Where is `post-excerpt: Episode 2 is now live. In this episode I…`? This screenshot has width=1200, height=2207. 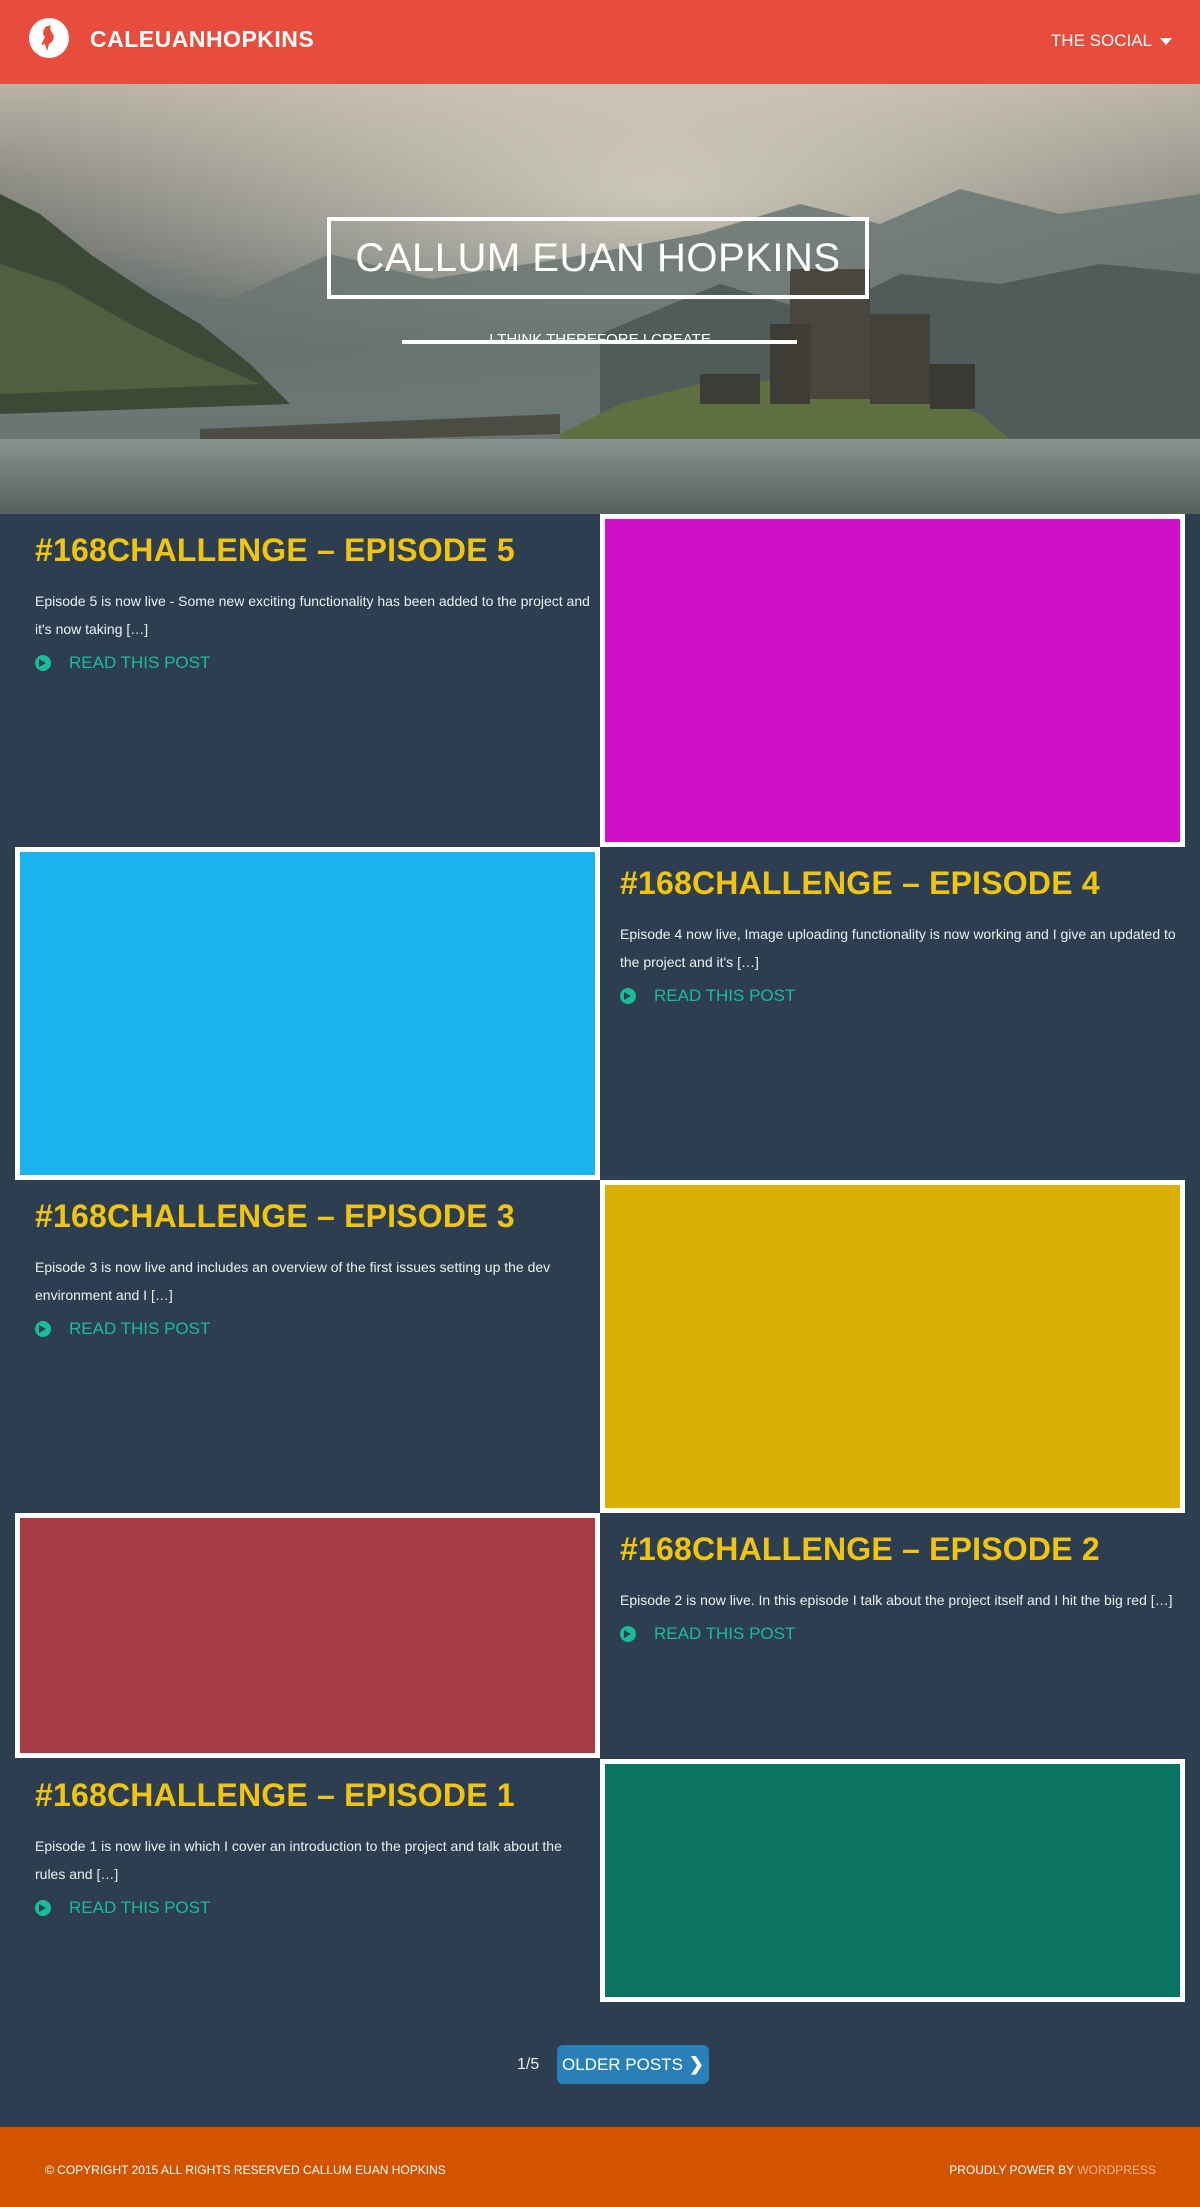
post-excerpt: Episode 2 is now live. In this episode I… is located at coordinates (896, 1600).